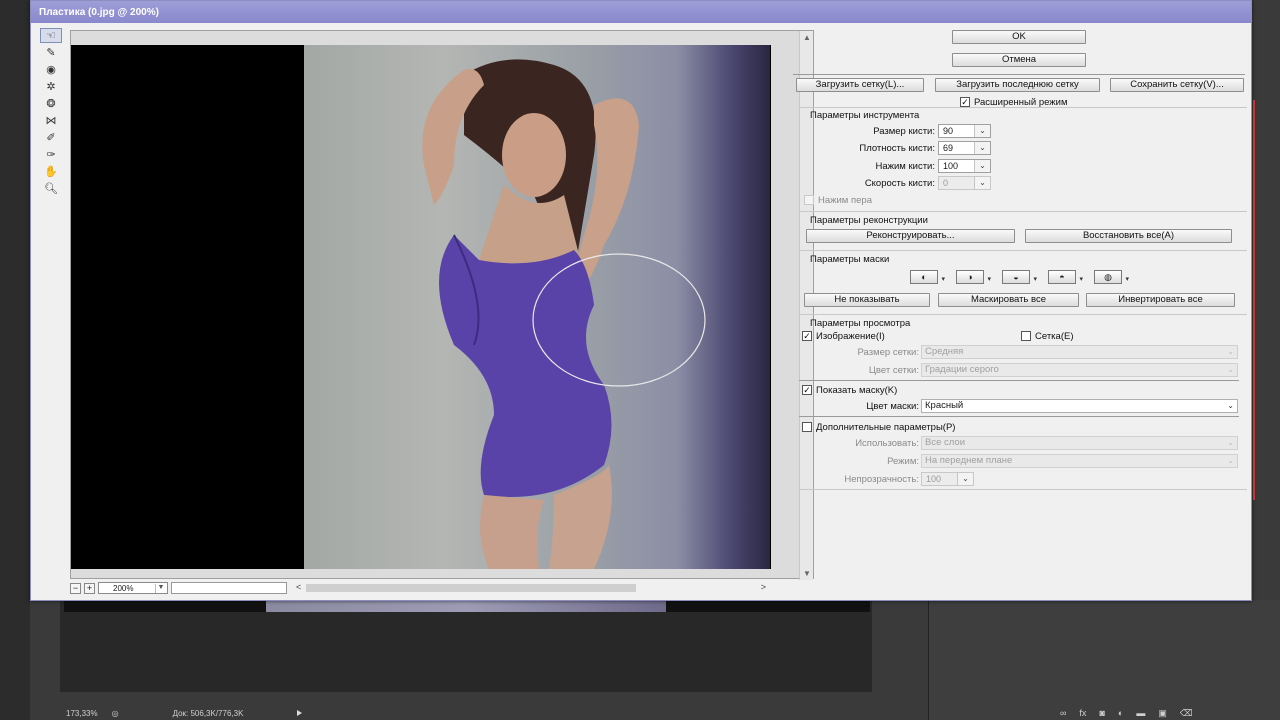 Image resolution: width=1280 pixels, height=720 pixels. I want to click on cancel-button: Отмена, so click(1019, 60).